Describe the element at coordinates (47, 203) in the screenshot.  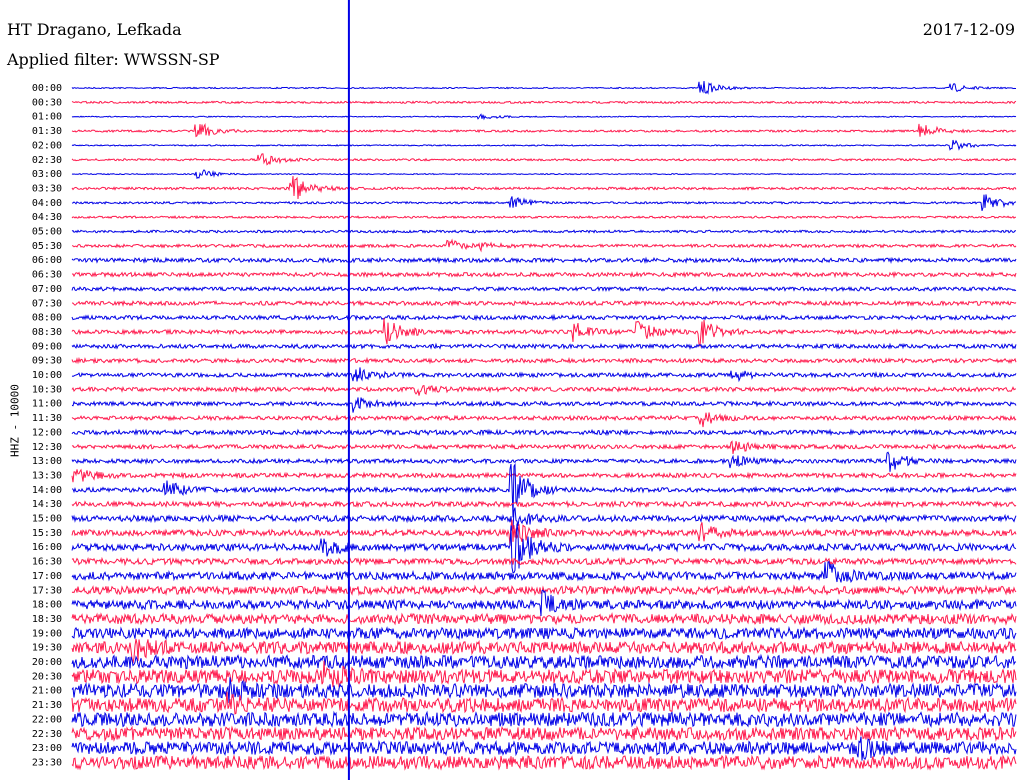
I see `time-tick-label: 04:00` at that location.